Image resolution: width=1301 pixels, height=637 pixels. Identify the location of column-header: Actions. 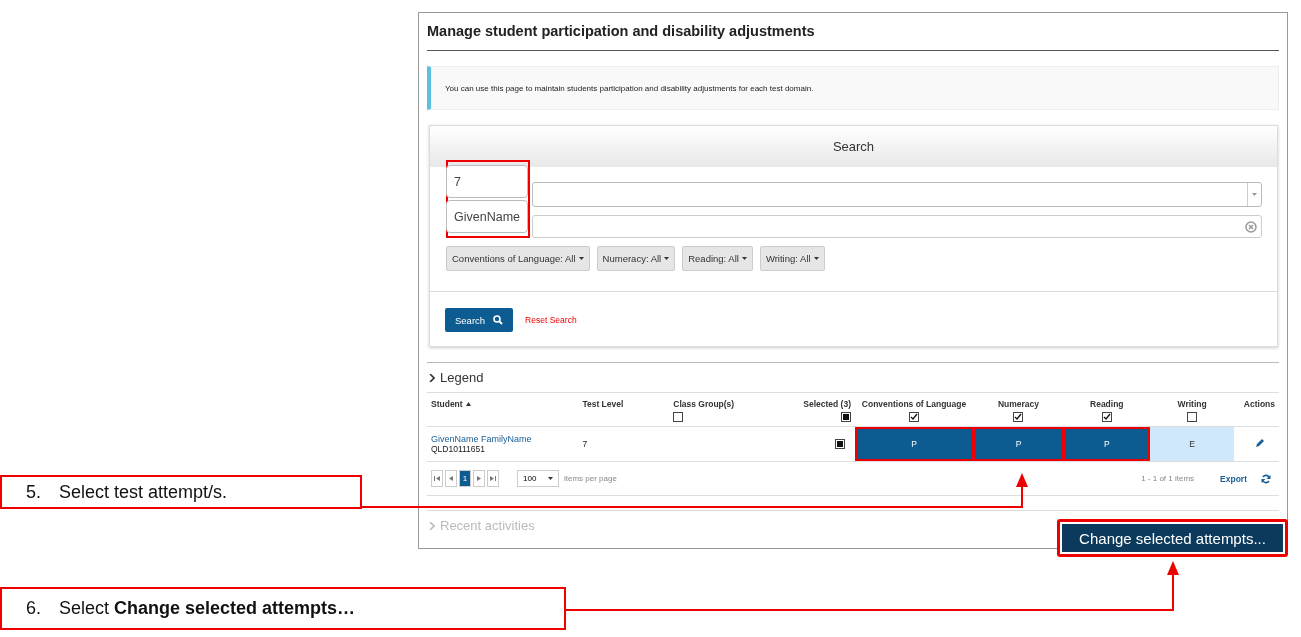
(1259, 404).